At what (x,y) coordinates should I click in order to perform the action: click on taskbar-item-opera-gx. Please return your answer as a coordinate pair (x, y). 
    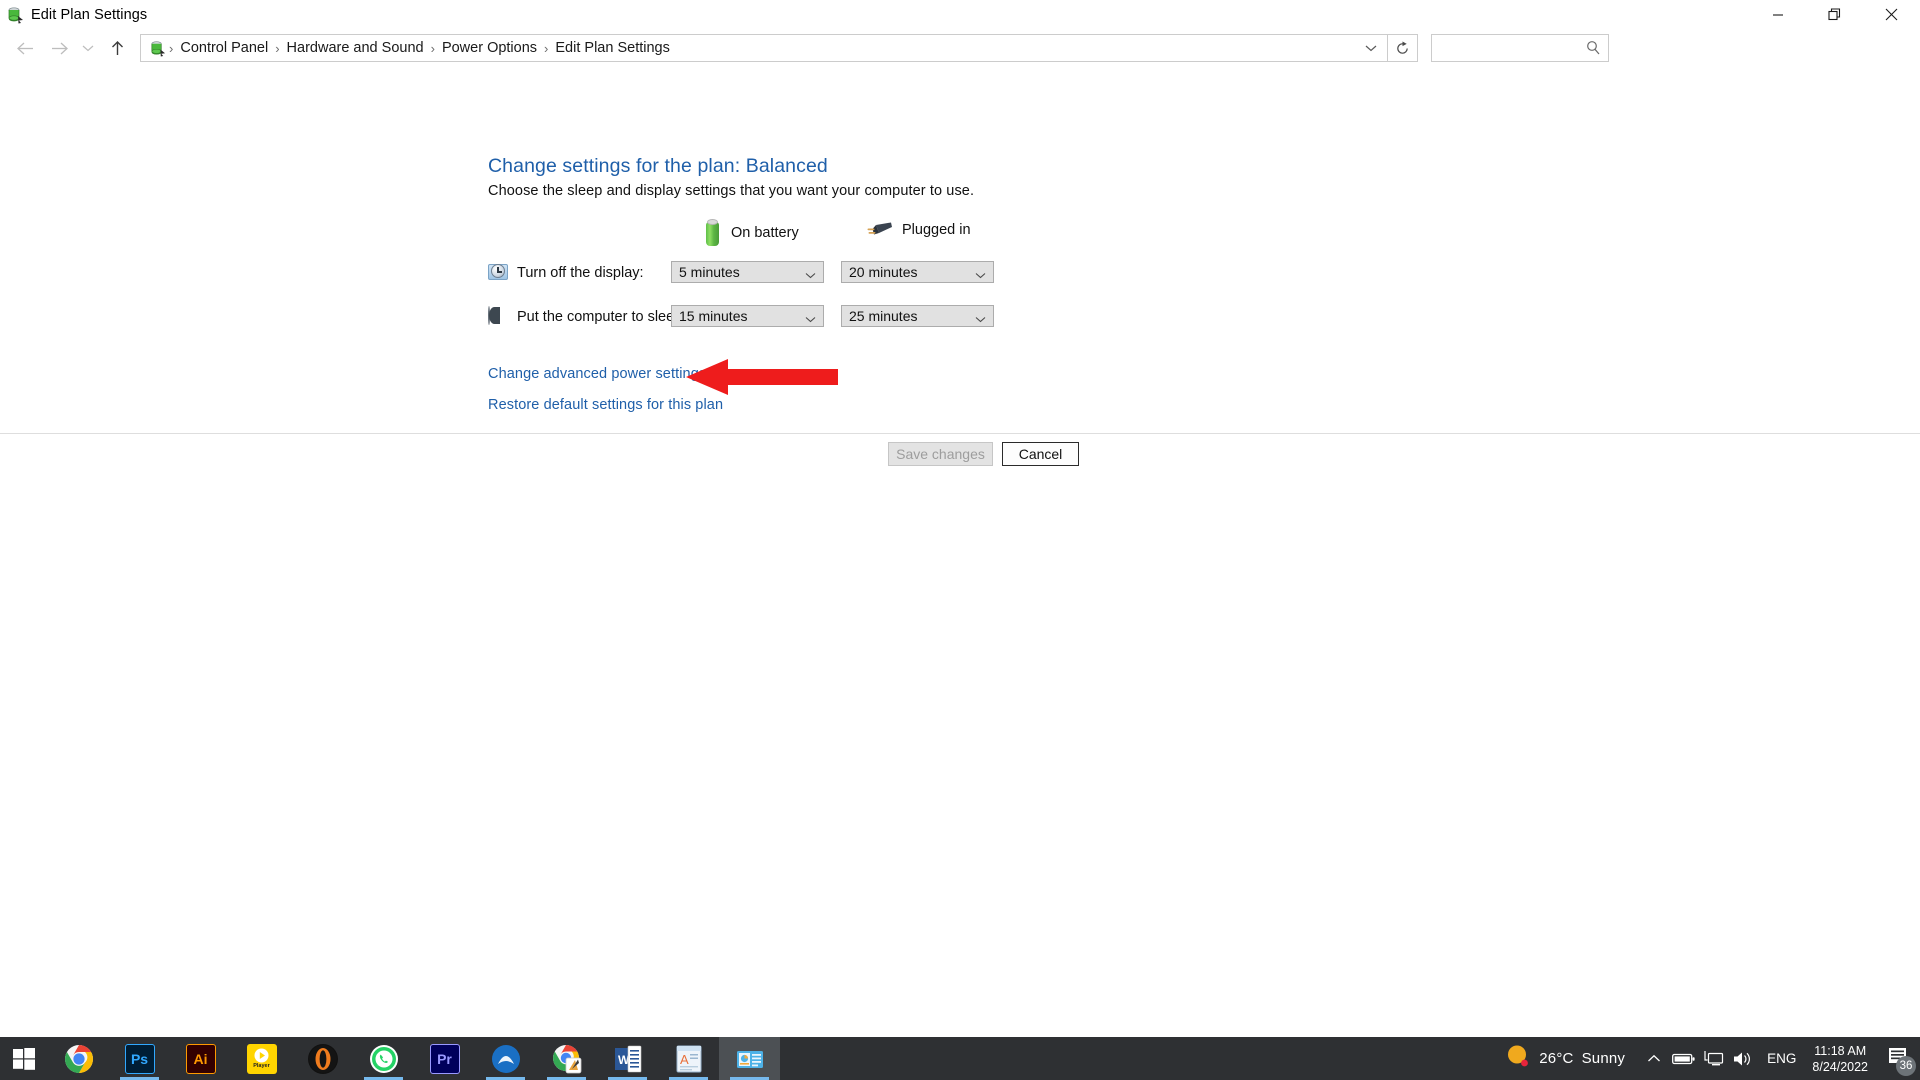
    Looking at the image, I should click on (322, 1058).